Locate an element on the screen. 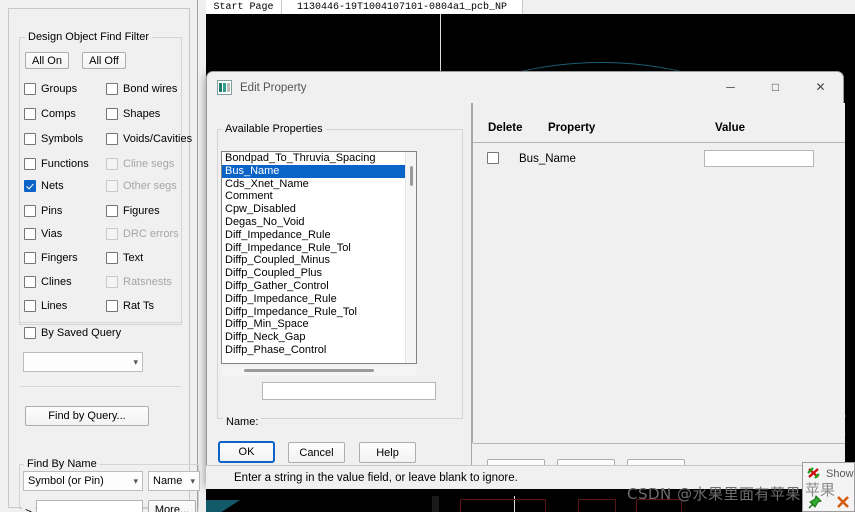 This screenshot has height=512, width=855. checkbox-fingers-box is located at coordinates (30, 258).